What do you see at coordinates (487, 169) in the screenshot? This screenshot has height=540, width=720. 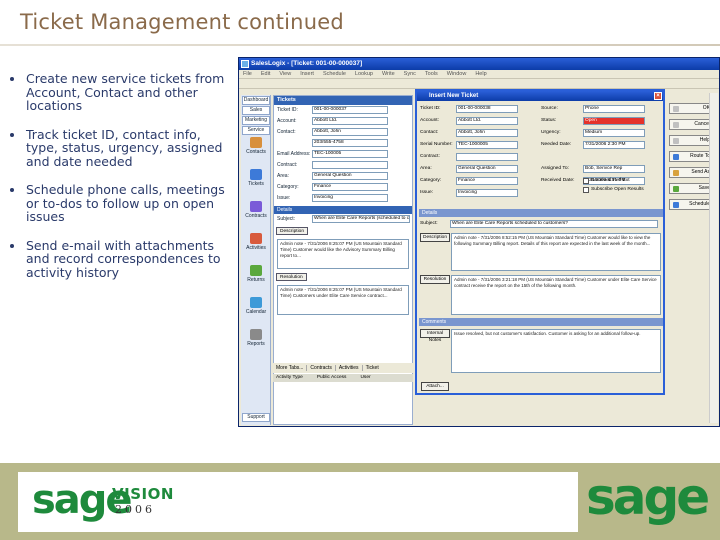 I see `dialog-field-value: General Question` at bounding box center [487, 169].